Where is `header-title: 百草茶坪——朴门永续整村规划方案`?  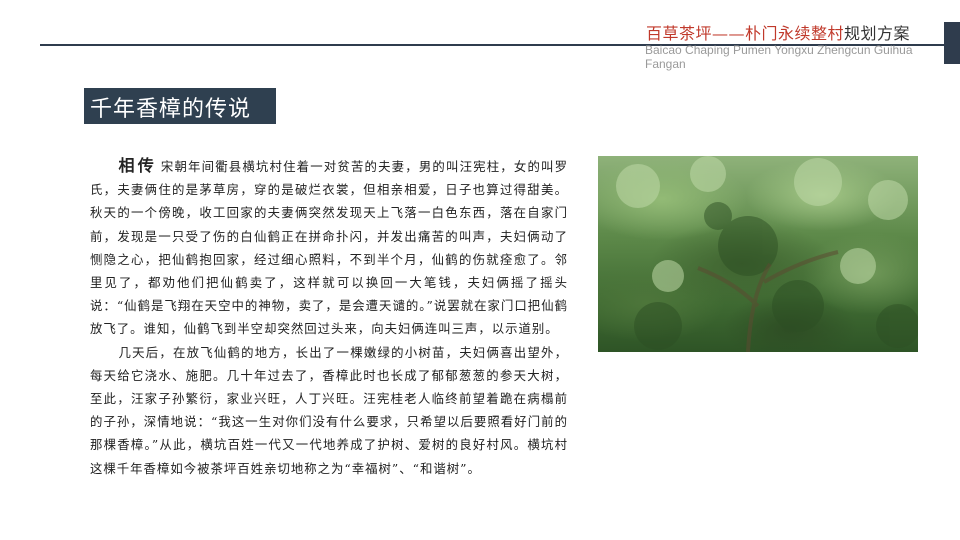
header-title: 百草茶坪——朴门永续整村规划方案 is located at coordinates (778, 32).